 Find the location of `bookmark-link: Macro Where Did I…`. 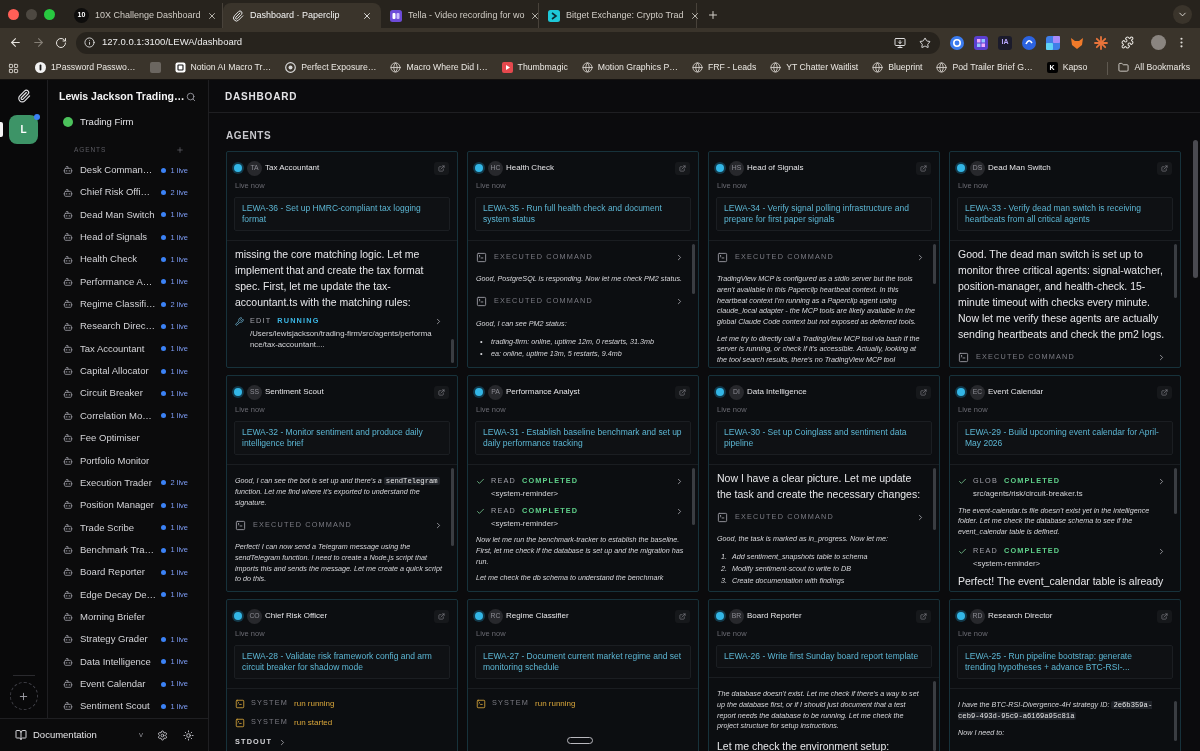

bookmark-link: Macro Where Did I… is located at coordinates (439, 68).